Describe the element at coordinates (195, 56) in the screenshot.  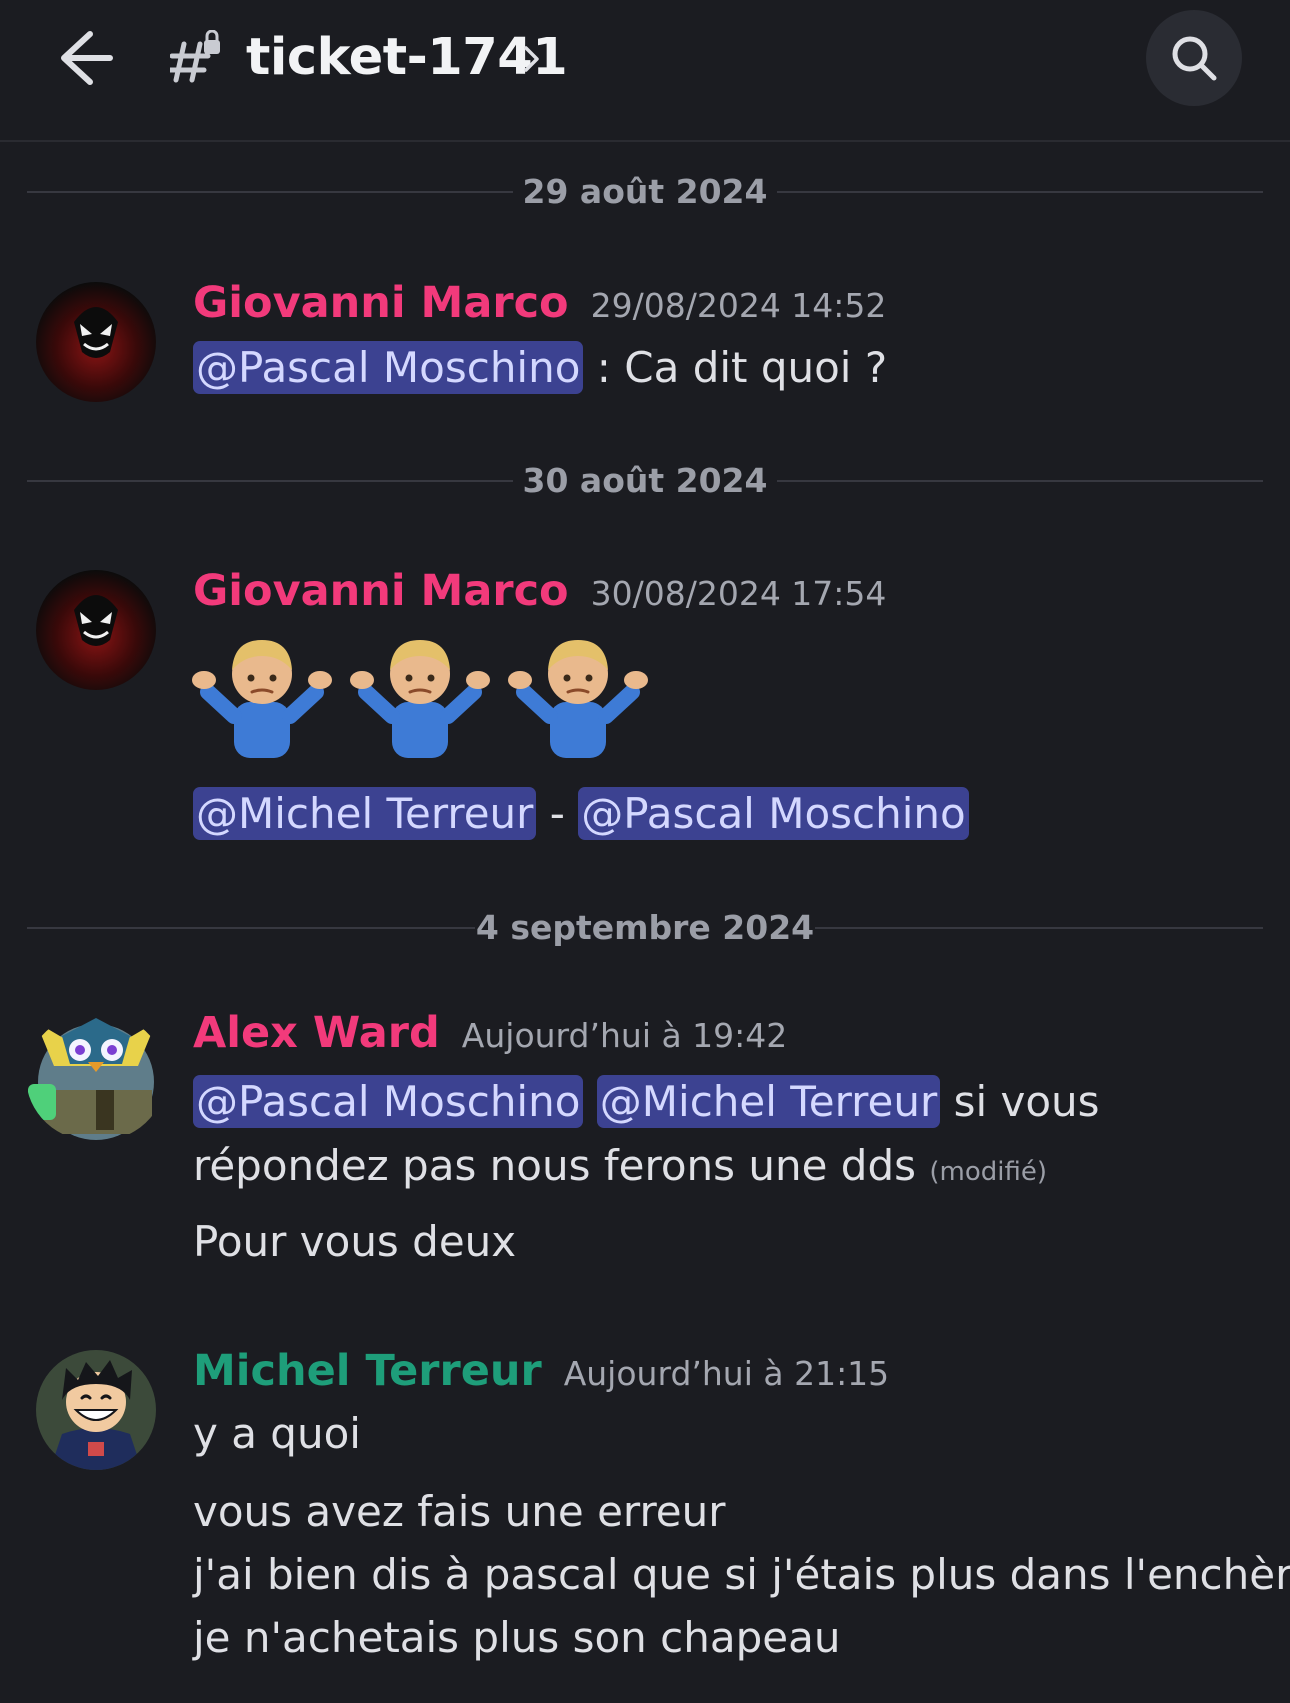
I see `thread-hash-icon` at that location.